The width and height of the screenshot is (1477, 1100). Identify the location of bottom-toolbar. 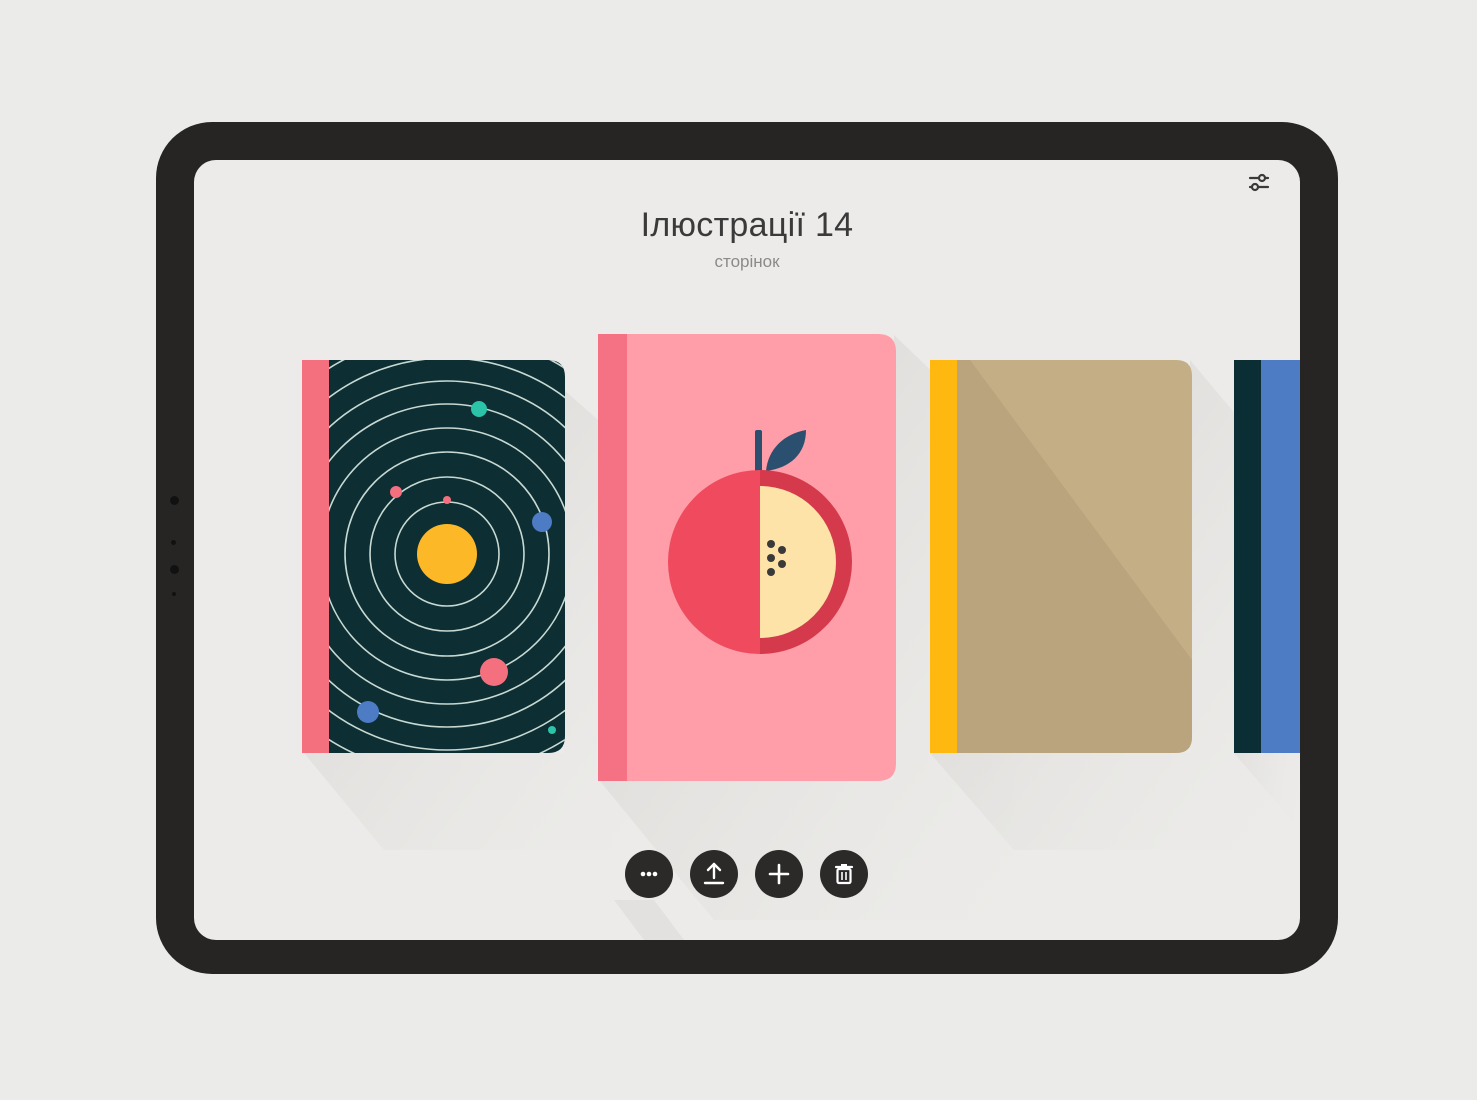
(747, 874).